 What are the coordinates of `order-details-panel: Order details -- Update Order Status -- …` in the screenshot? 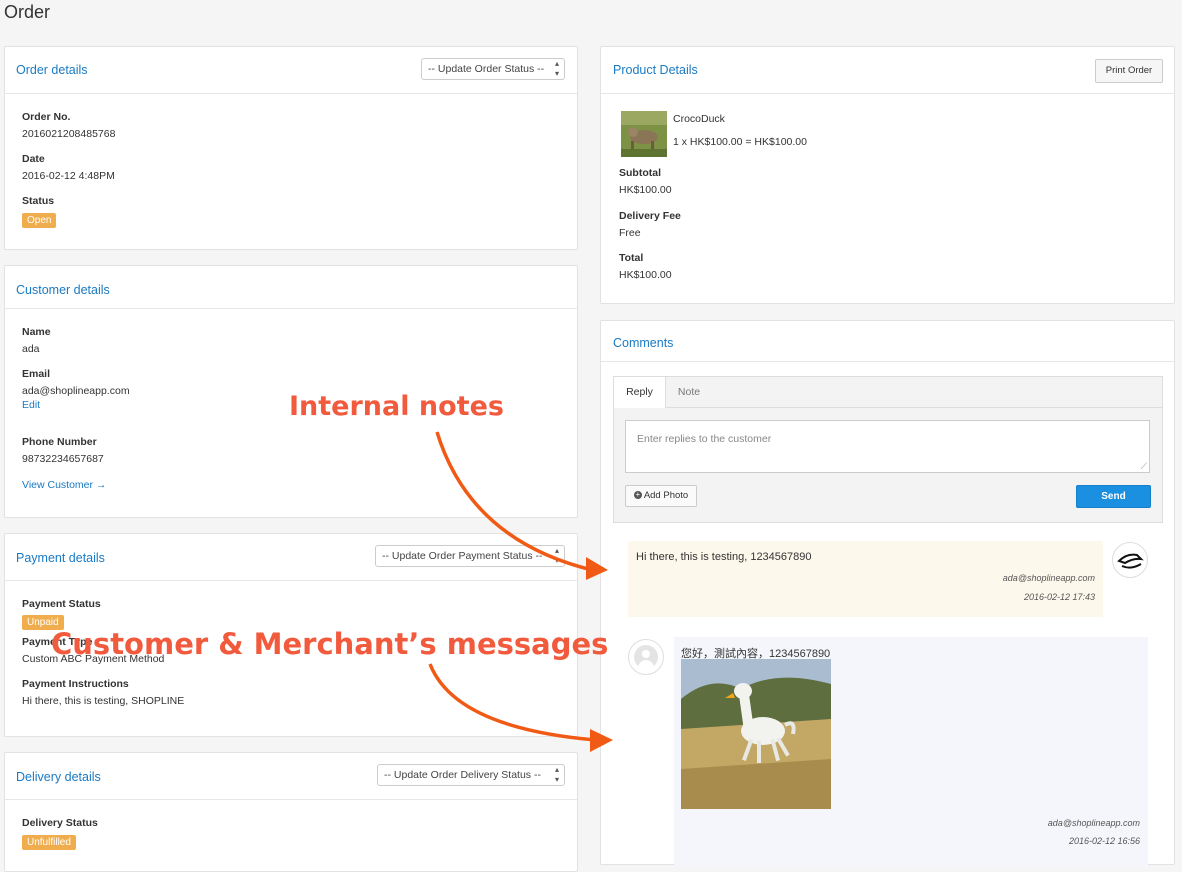 It's located at (291, 148).